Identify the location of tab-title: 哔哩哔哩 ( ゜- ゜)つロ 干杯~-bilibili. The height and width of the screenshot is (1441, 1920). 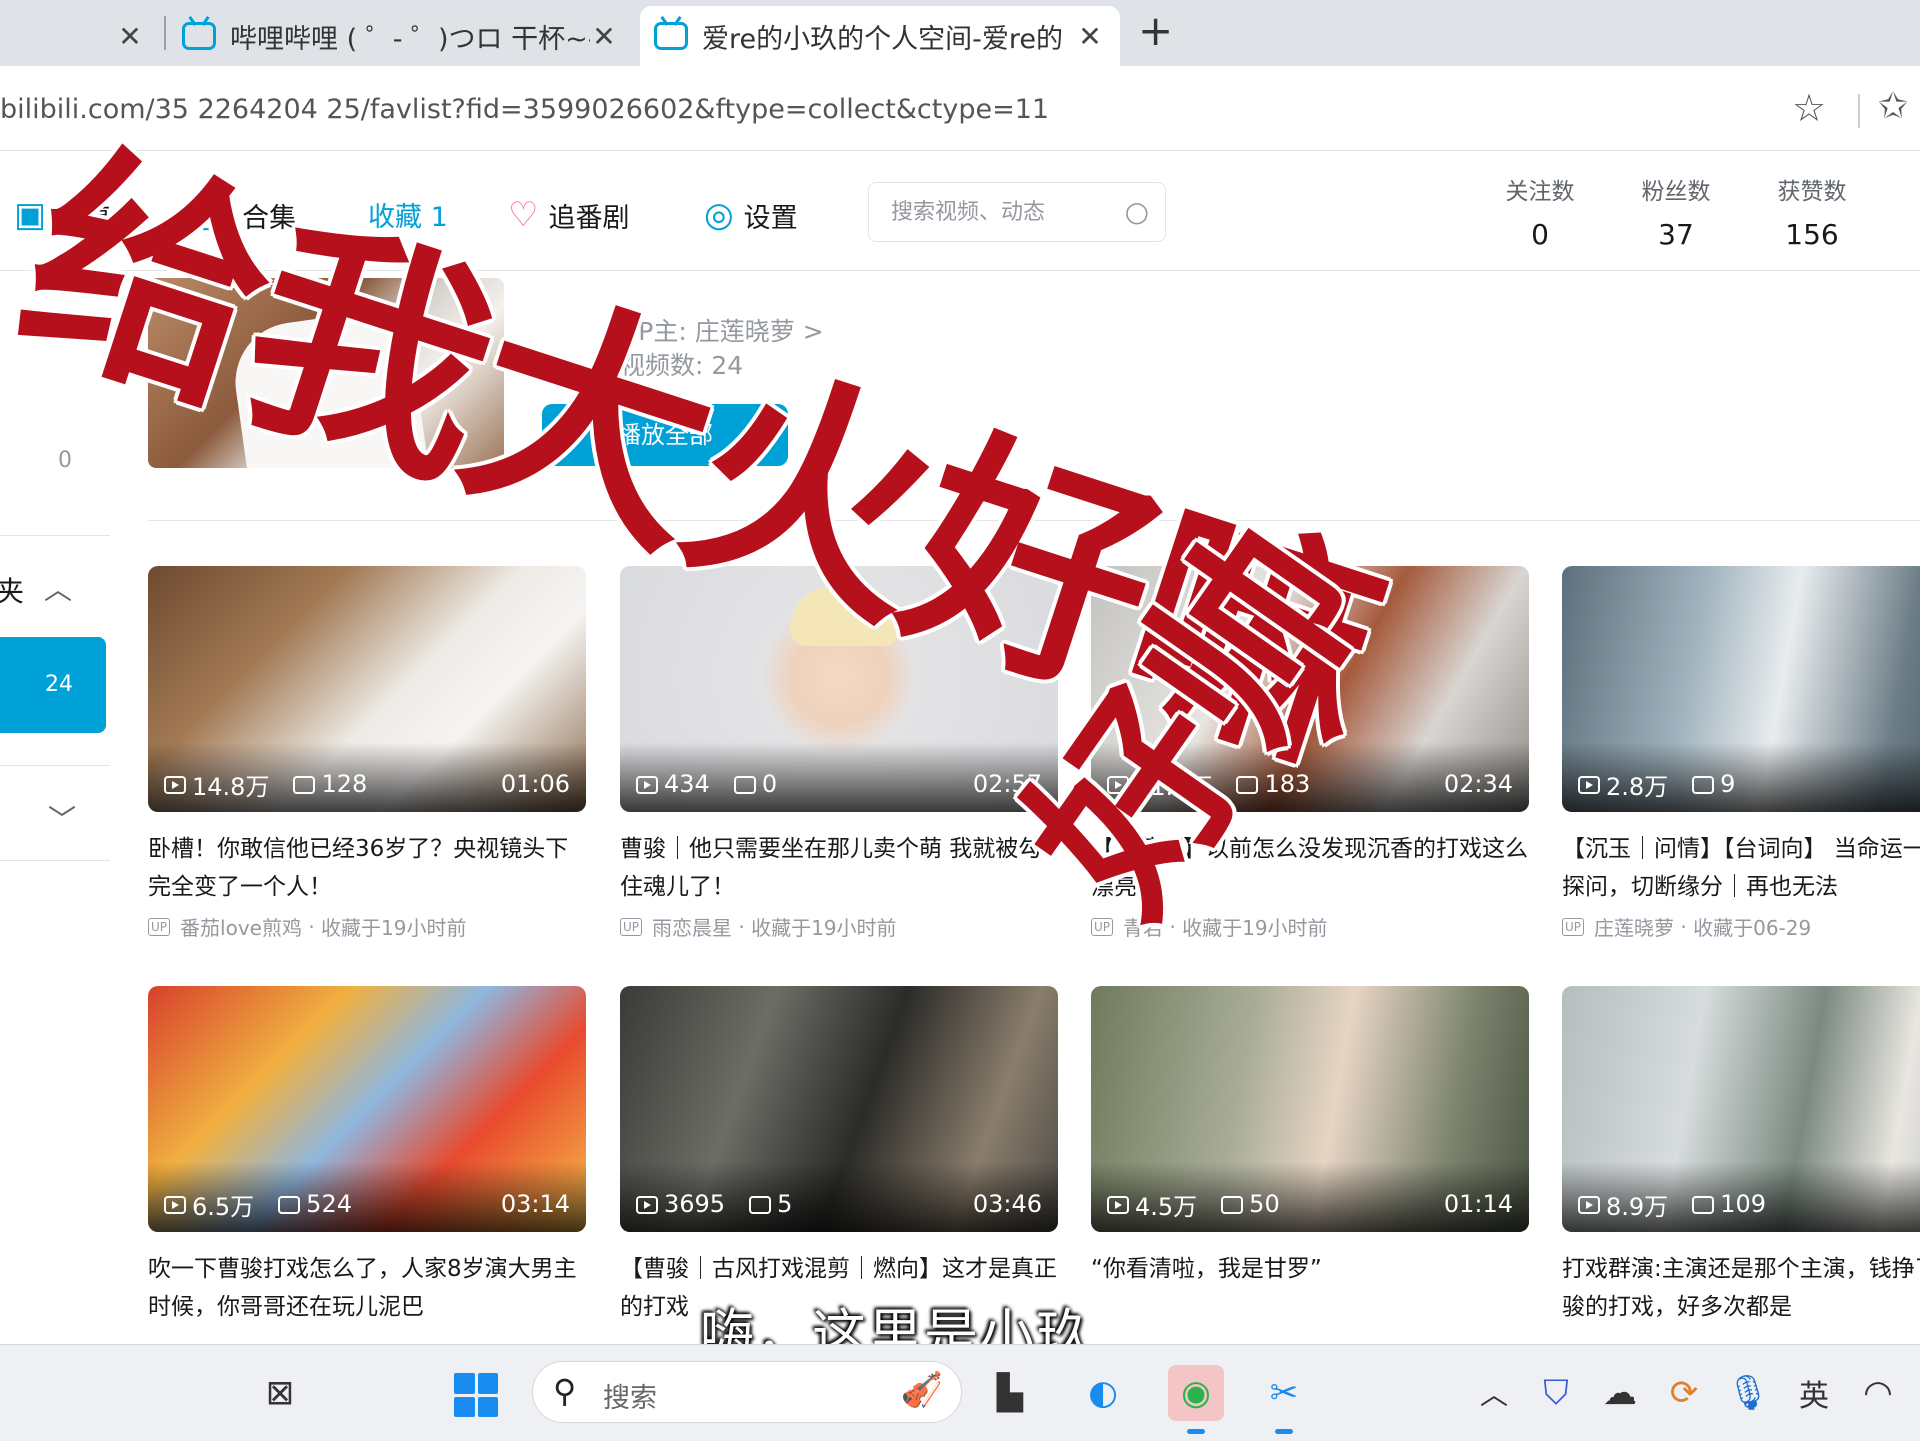
(410, 39).